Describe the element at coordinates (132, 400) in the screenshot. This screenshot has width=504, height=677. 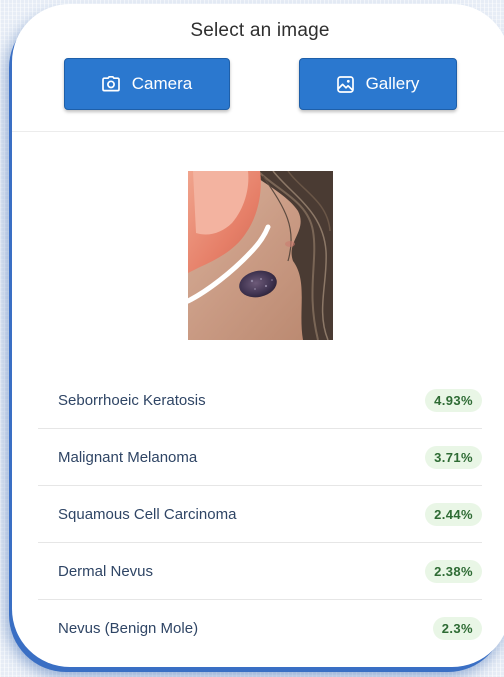
I see `condition-name: Seborrhoeic Keratosis` at that location.